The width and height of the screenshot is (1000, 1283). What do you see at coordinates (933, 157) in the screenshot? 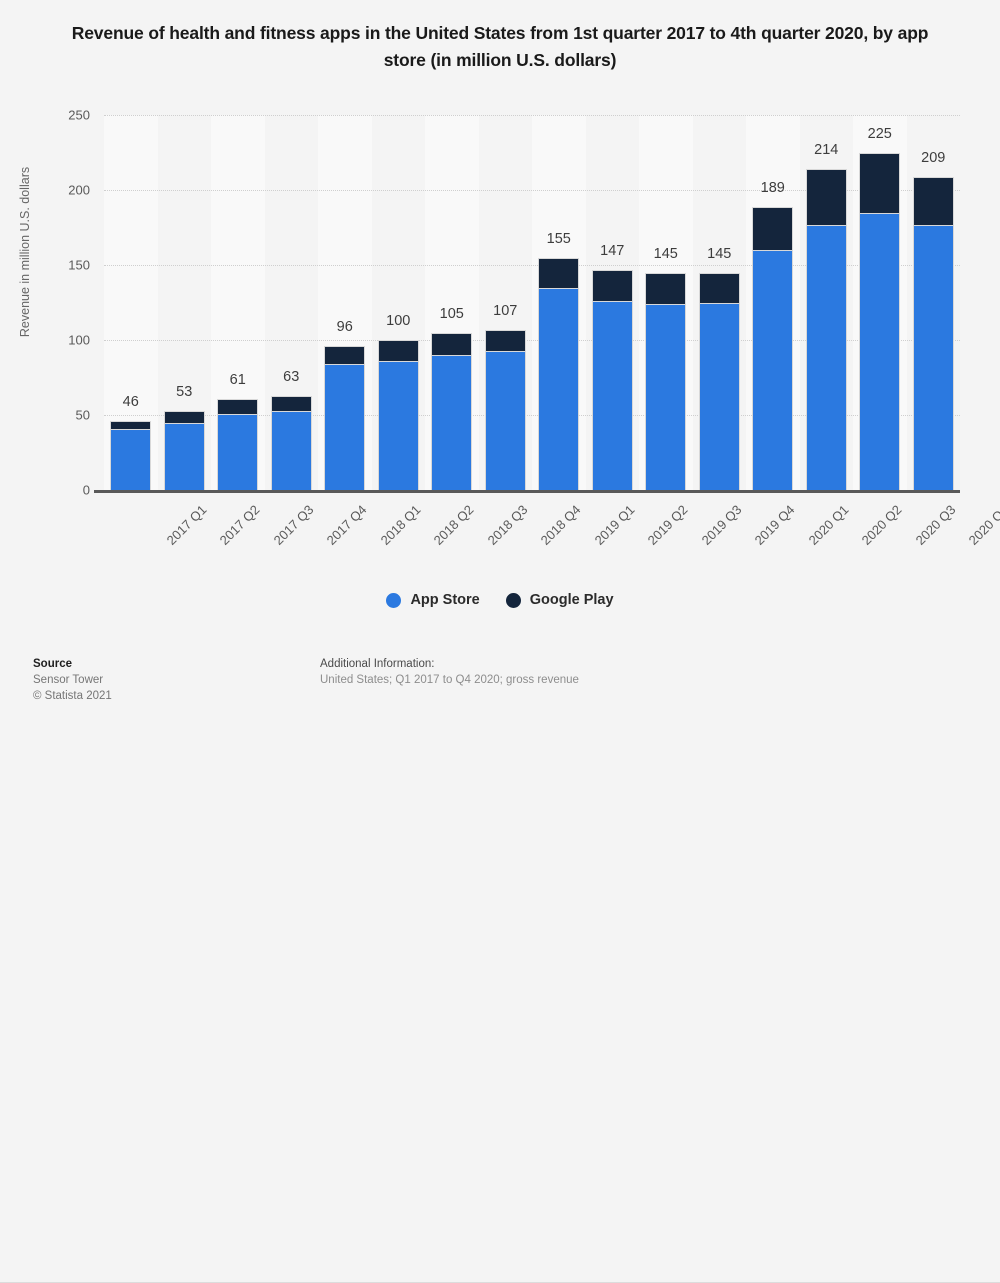
I see `bar-value-label: 209` at bounding box center [933, 157].